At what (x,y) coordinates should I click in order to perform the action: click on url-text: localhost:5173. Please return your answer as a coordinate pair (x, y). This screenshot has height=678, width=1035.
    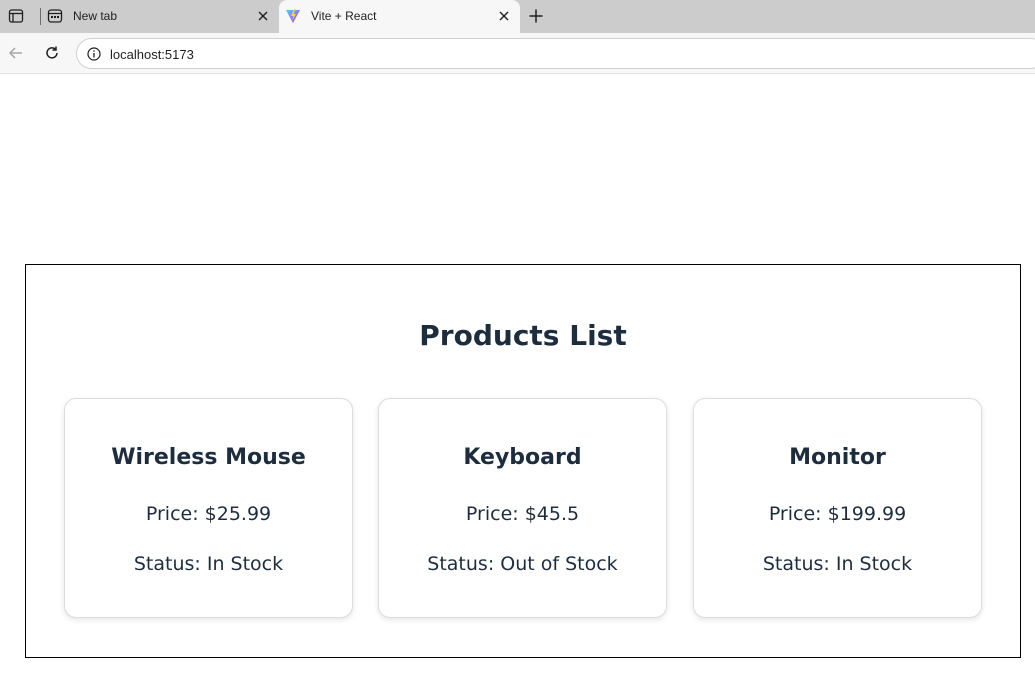
    Looking at the image, I should click on (152, 54).